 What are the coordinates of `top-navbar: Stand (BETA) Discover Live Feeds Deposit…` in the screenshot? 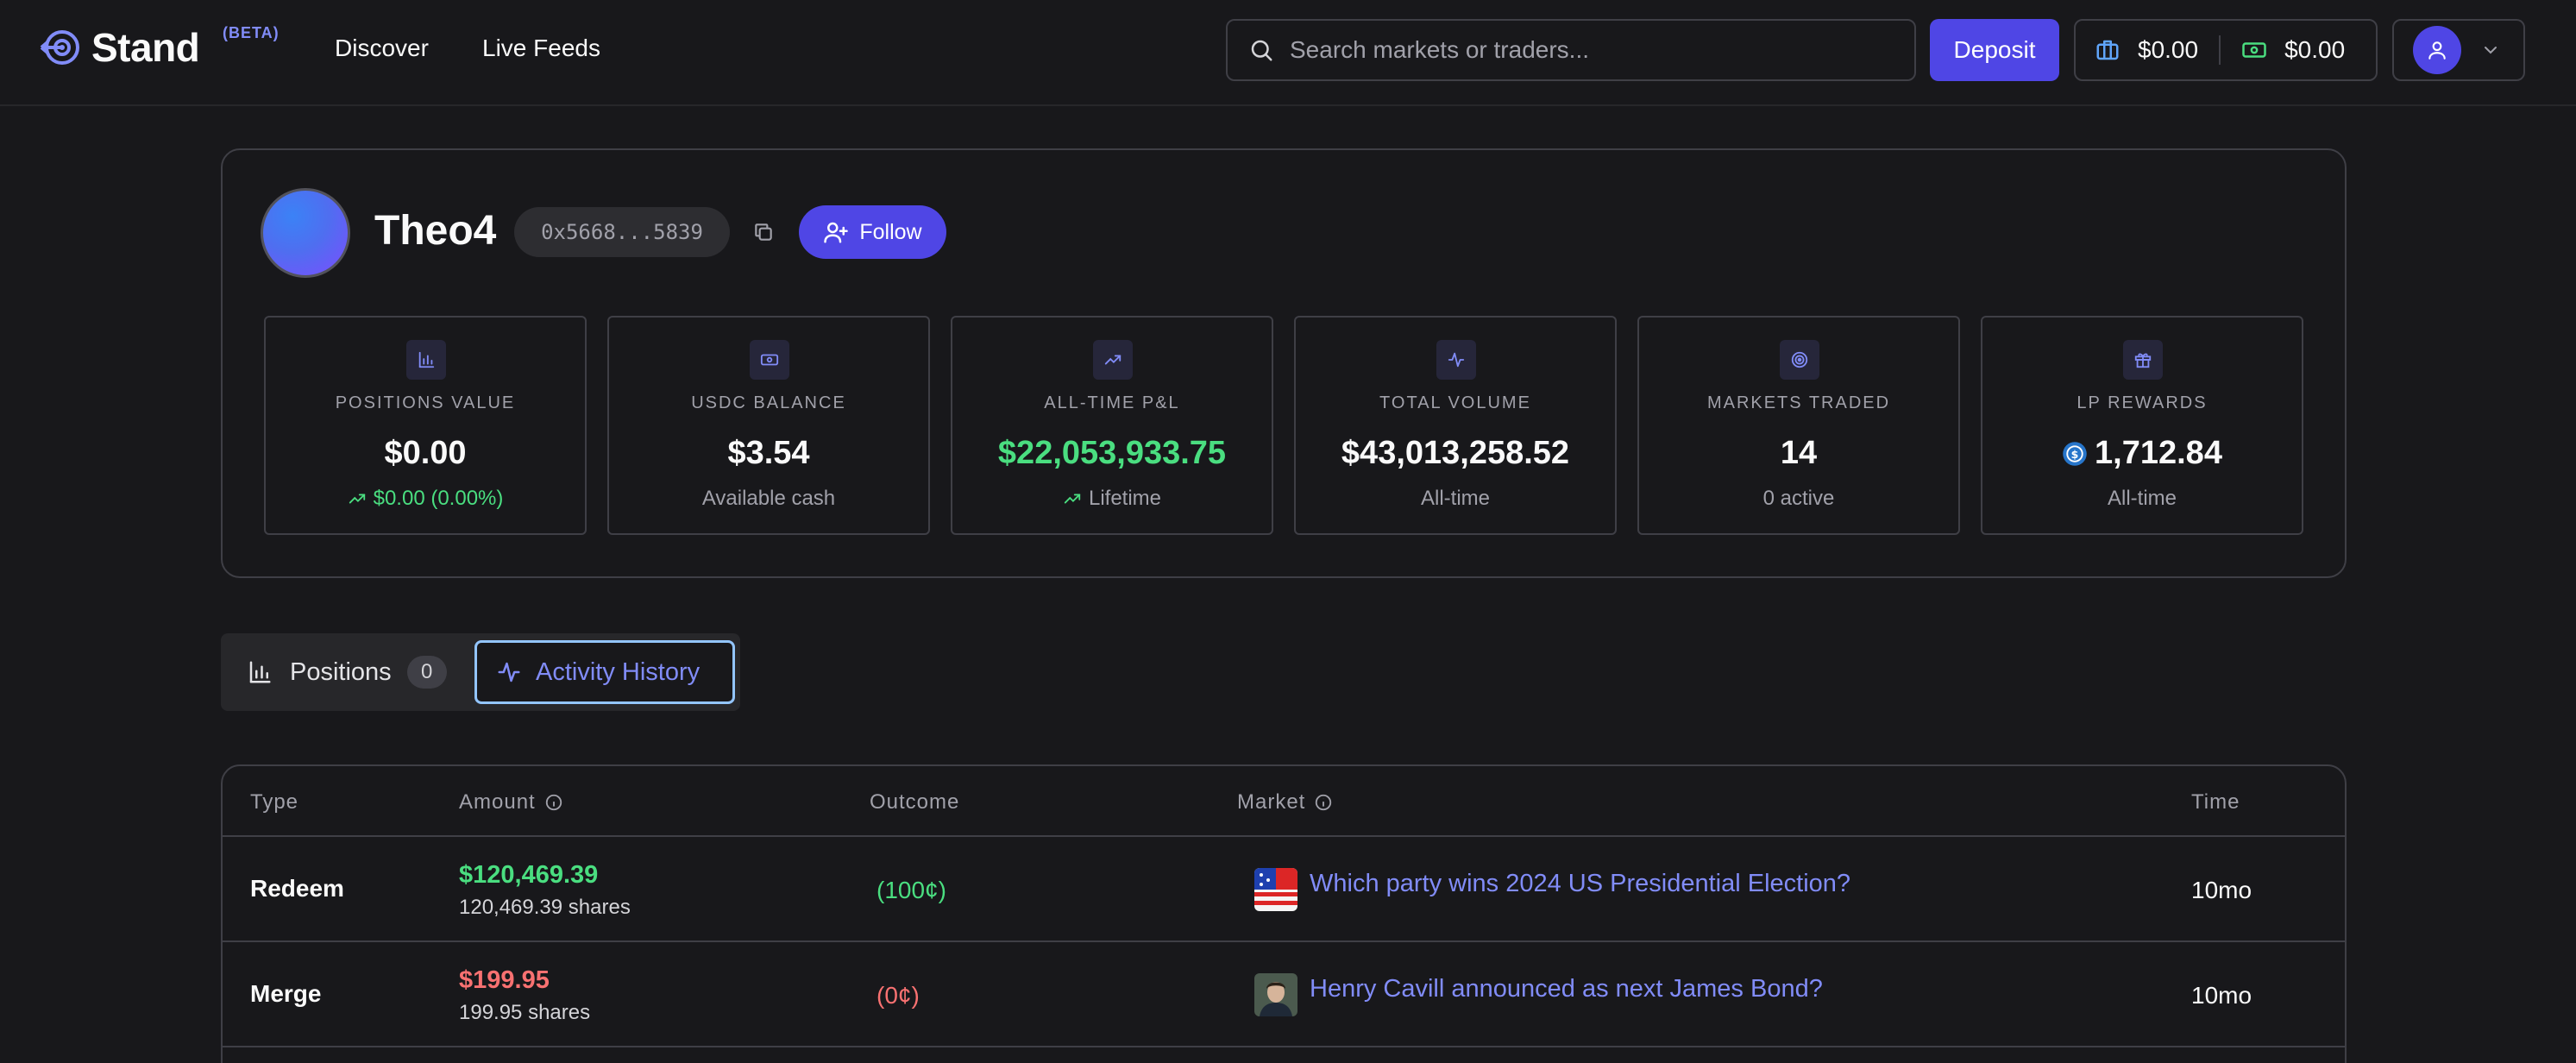 It's located at (1288, 53).